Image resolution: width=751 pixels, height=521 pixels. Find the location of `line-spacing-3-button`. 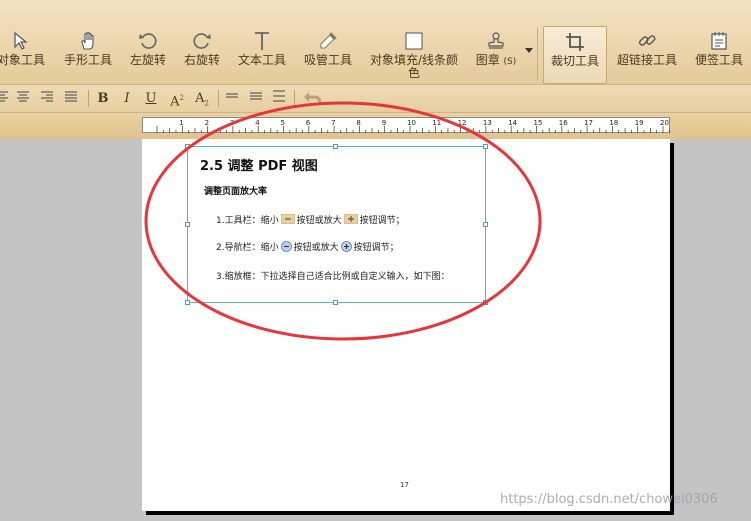

line-spacing-3-button is located at coordinates (279, 98).